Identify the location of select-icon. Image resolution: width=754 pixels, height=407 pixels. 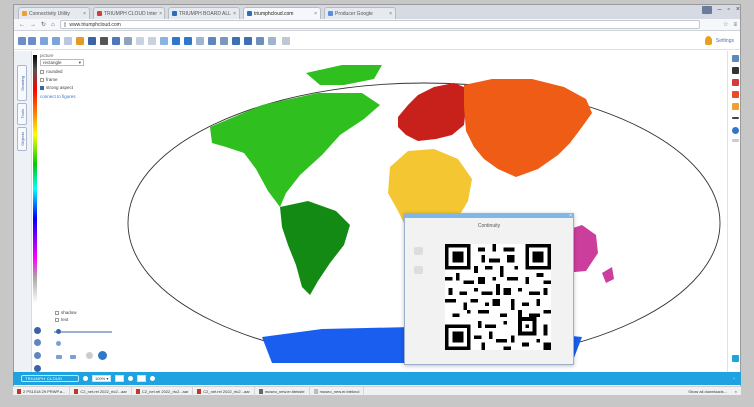
(44, 41).